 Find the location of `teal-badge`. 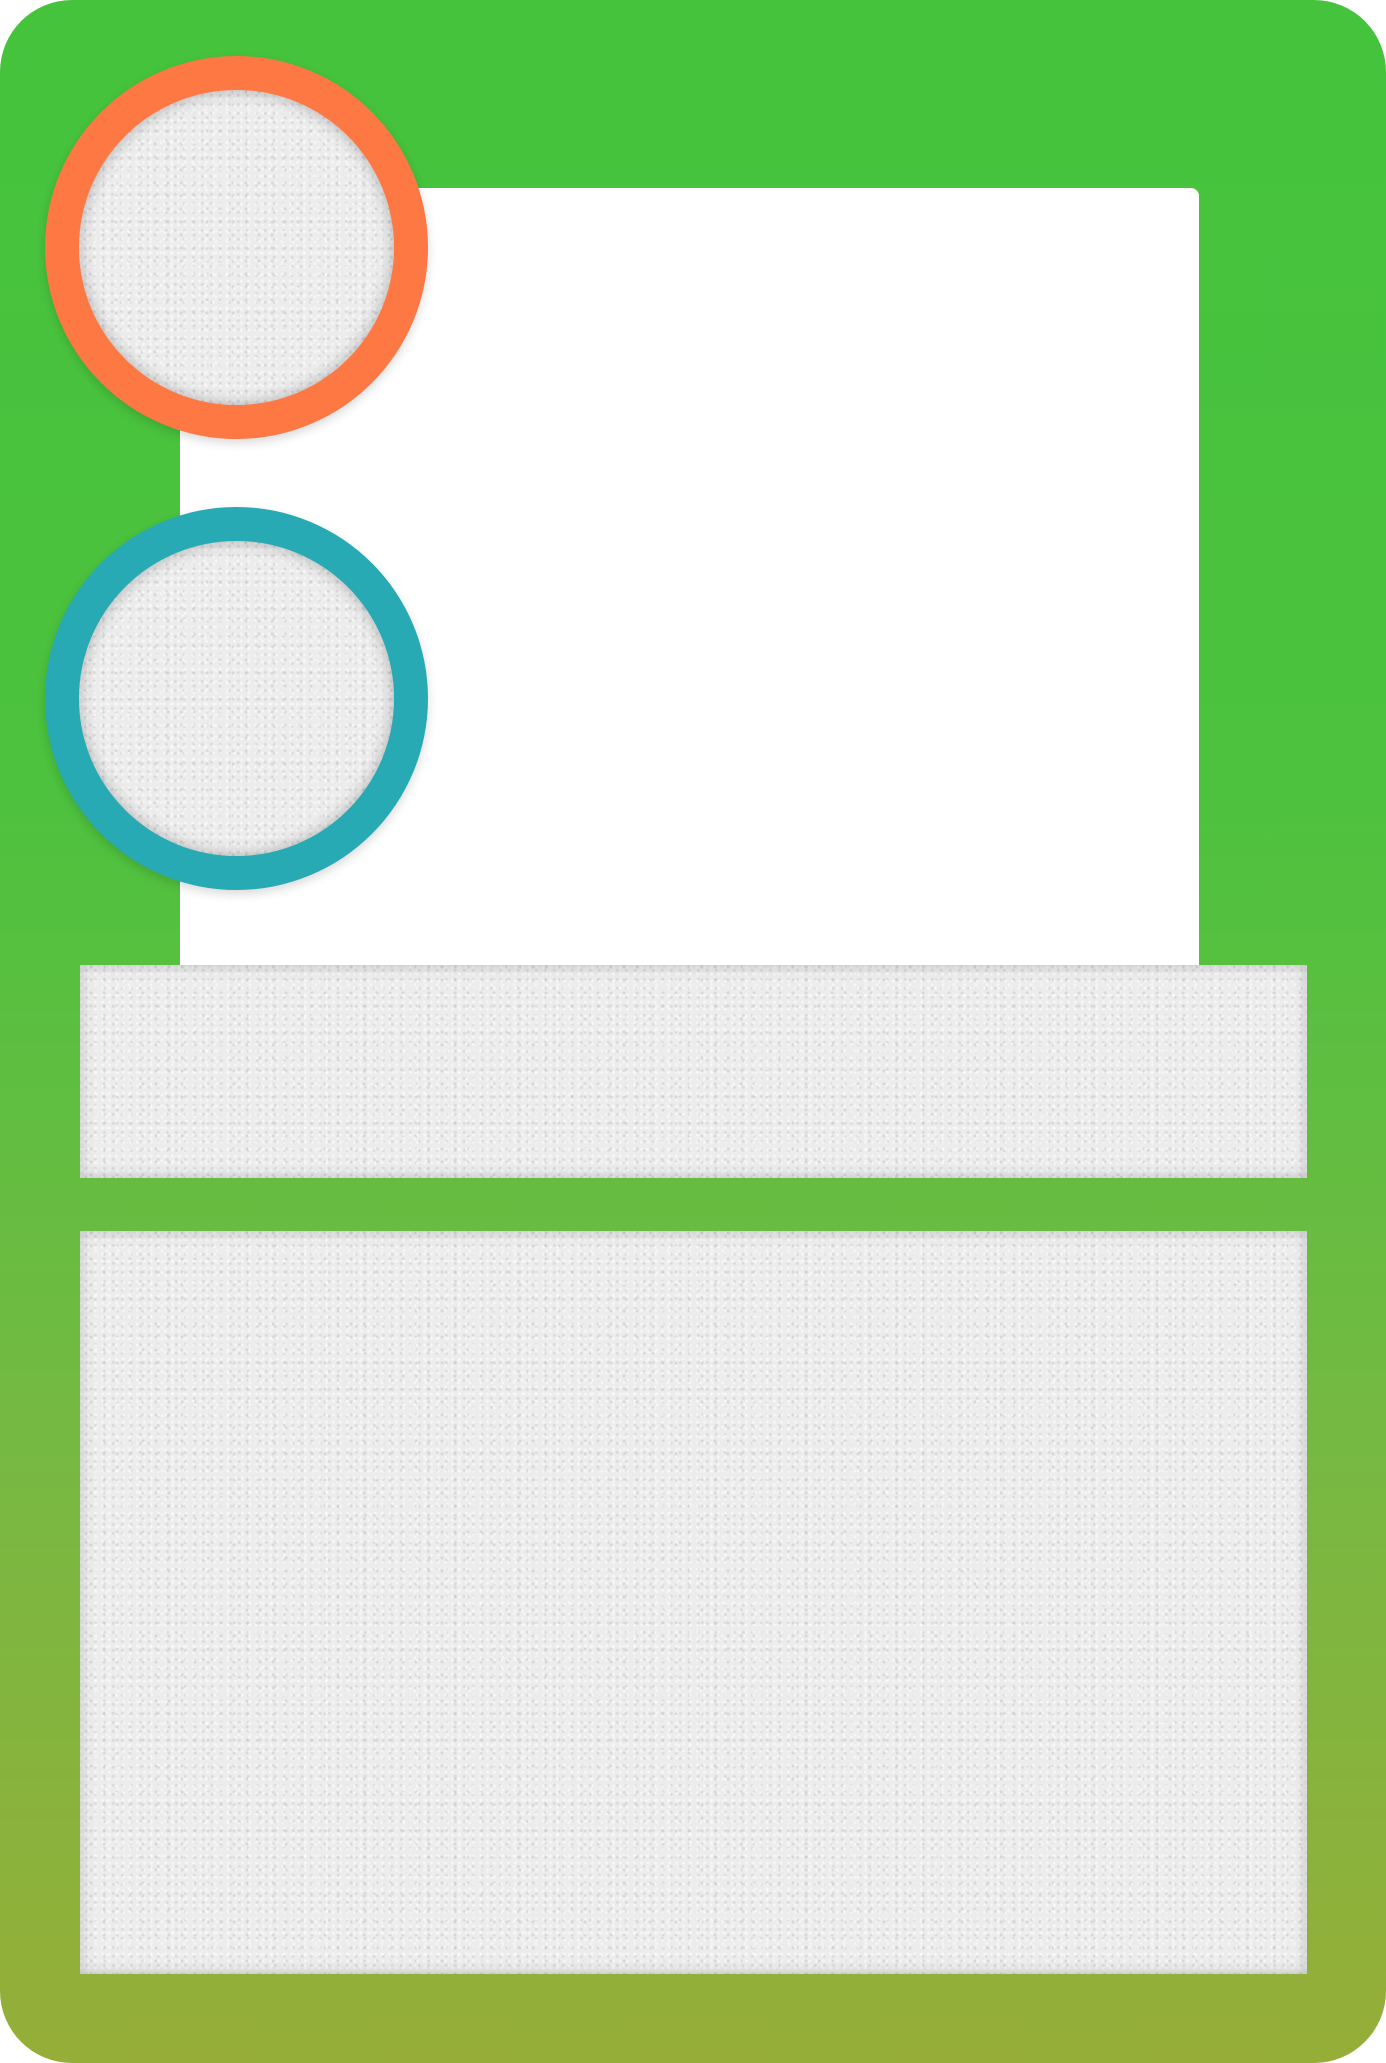

teal-badge is located at coordinates (236, 698).